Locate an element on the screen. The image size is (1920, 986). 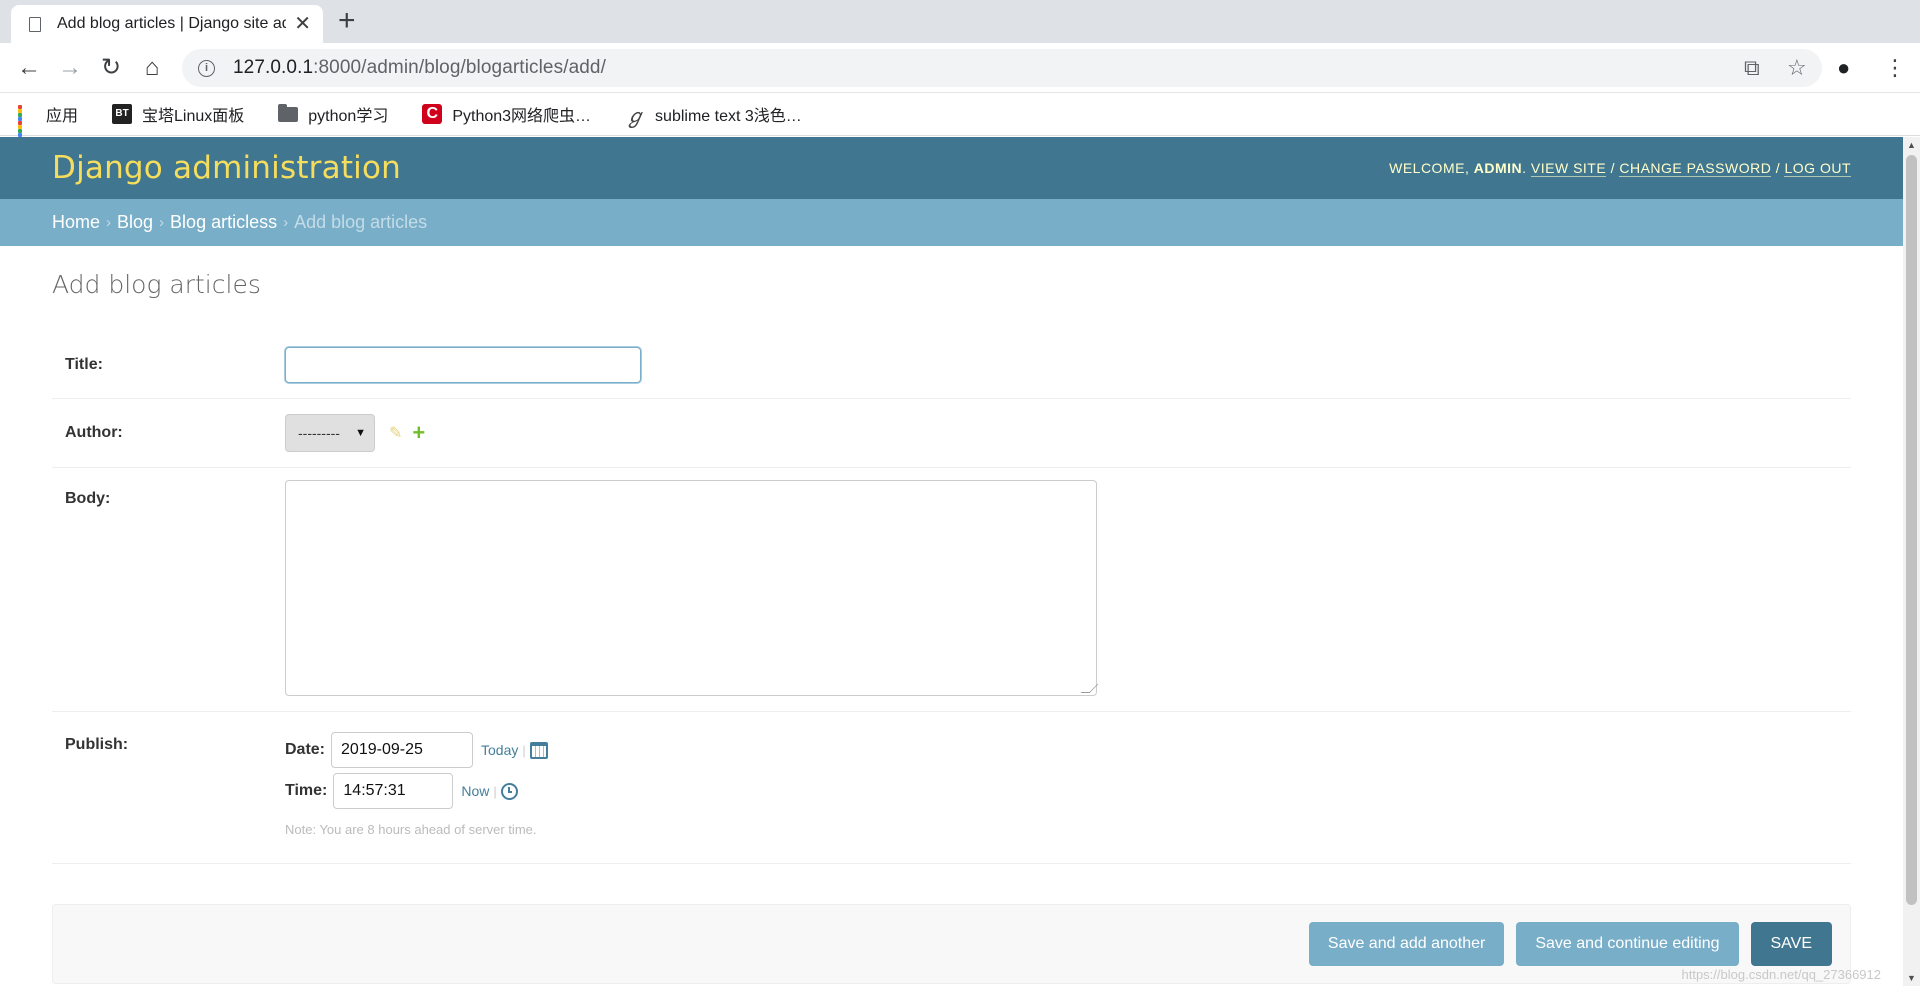
plus-icon: + is located at coordinates (418, 433).